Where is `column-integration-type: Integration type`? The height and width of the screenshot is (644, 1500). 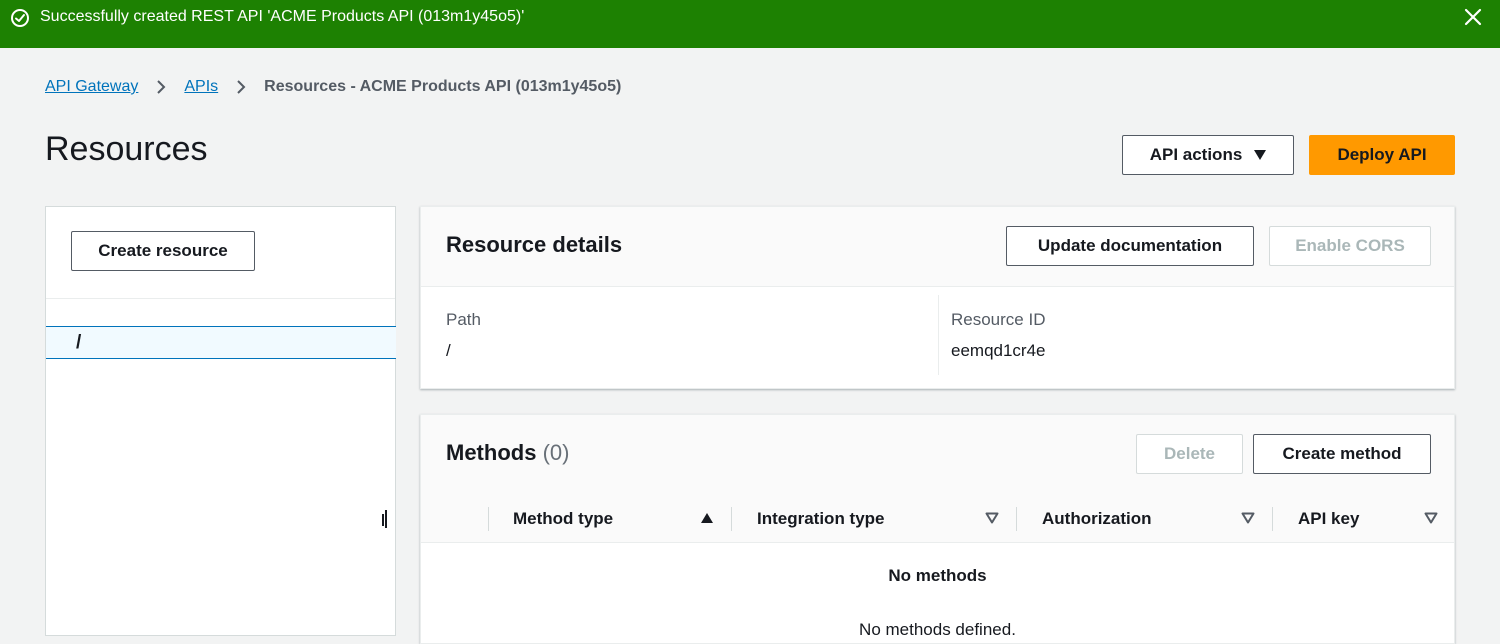 column-integration-type: Integration type is located at coordinates (867, 518).